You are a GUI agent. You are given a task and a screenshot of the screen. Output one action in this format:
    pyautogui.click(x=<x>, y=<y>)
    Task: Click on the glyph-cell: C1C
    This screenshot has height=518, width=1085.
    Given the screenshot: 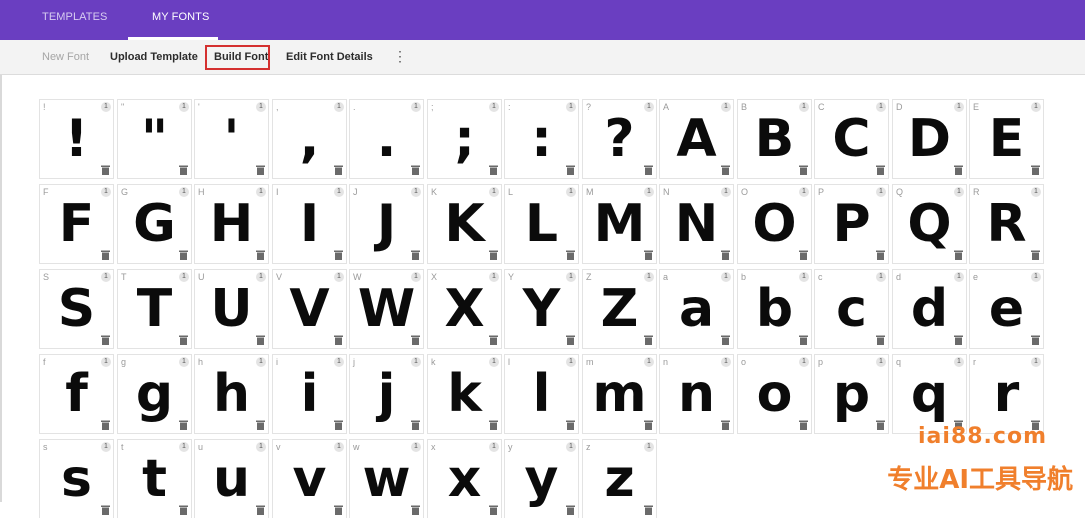 What is the action you would take?
    pyautogui.click(x=851, y=139)
    